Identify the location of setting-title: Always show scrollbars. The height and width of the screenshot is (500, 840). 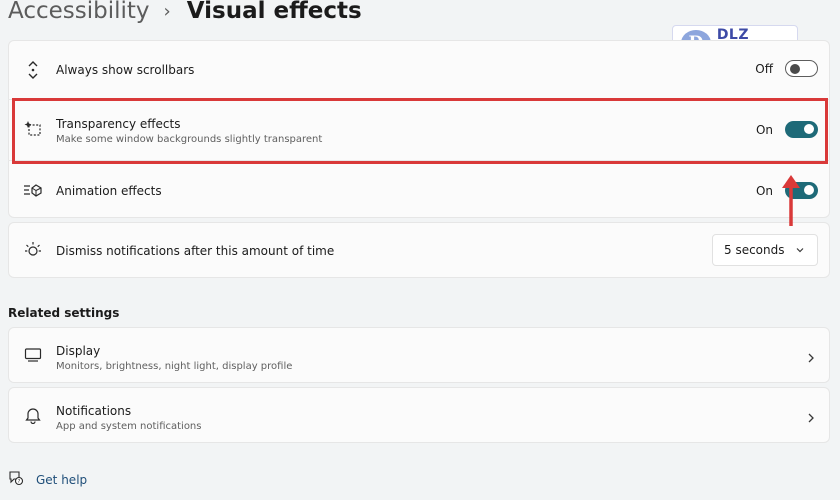
(125, 70).